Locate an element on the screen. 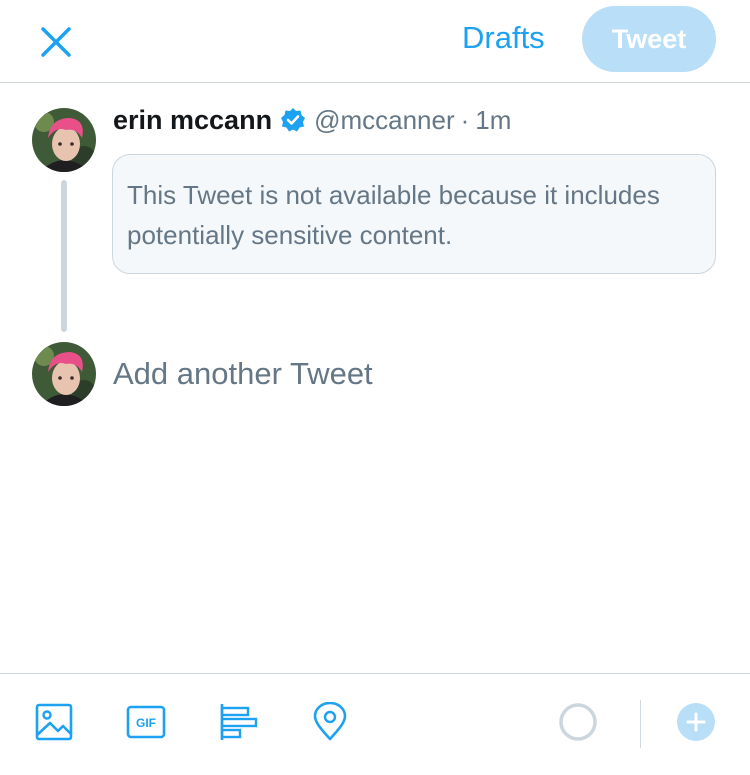 The height and width of the screenshot is (775, 750). author-handle: @mccanner is located at coordinates (384, 119).